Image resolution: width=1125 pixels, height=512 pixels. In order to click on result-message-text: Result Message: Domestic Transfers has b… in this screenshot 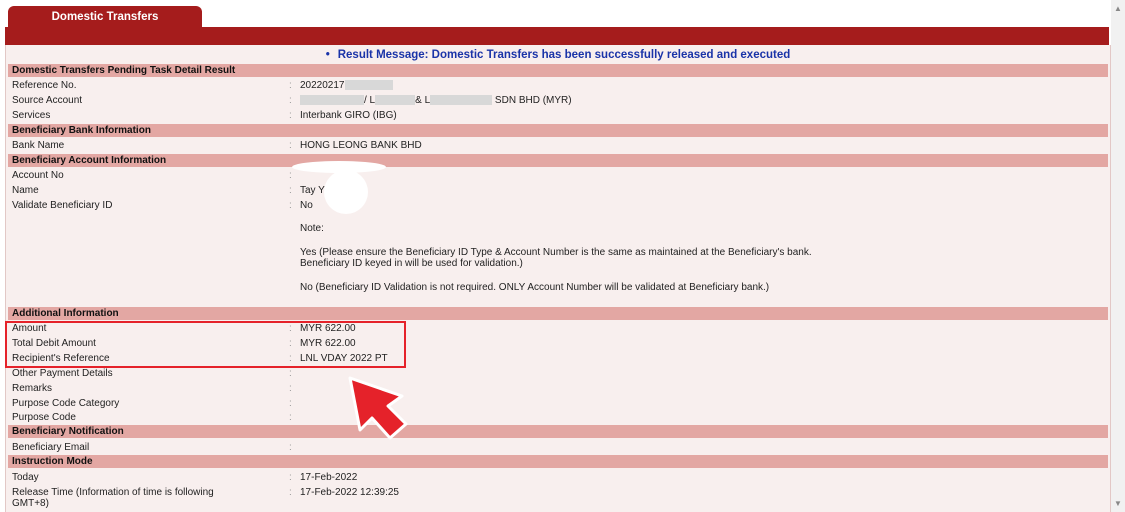, I will do `click(564, 55)`.